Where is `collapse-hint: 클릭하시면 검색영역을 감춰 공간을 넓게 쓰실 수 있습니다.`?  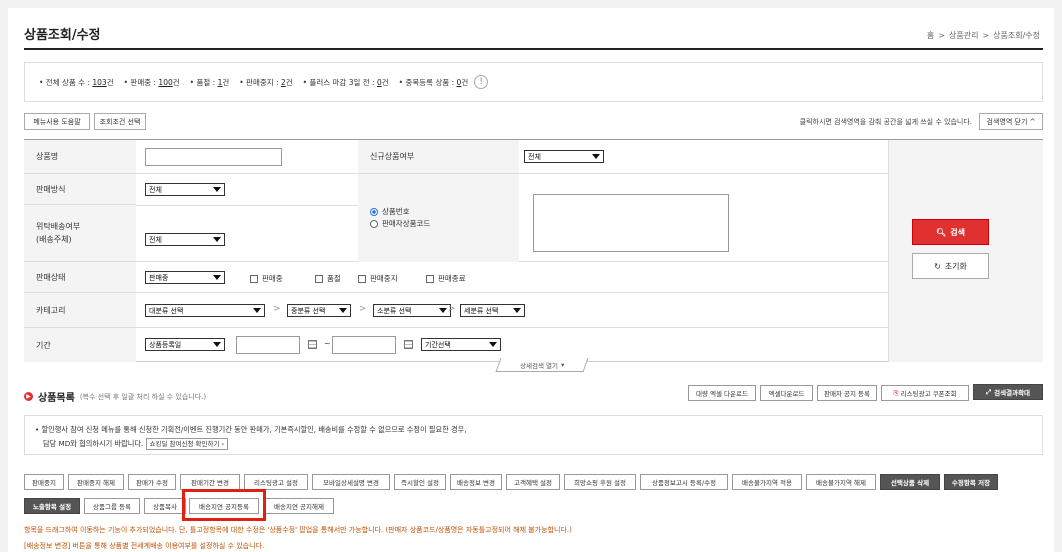 collapse-hint: 클릭하시면 검색영역을 감춰 공간을 넓게 쓰실 수 있습니다. is located at coordinates (885, 122).